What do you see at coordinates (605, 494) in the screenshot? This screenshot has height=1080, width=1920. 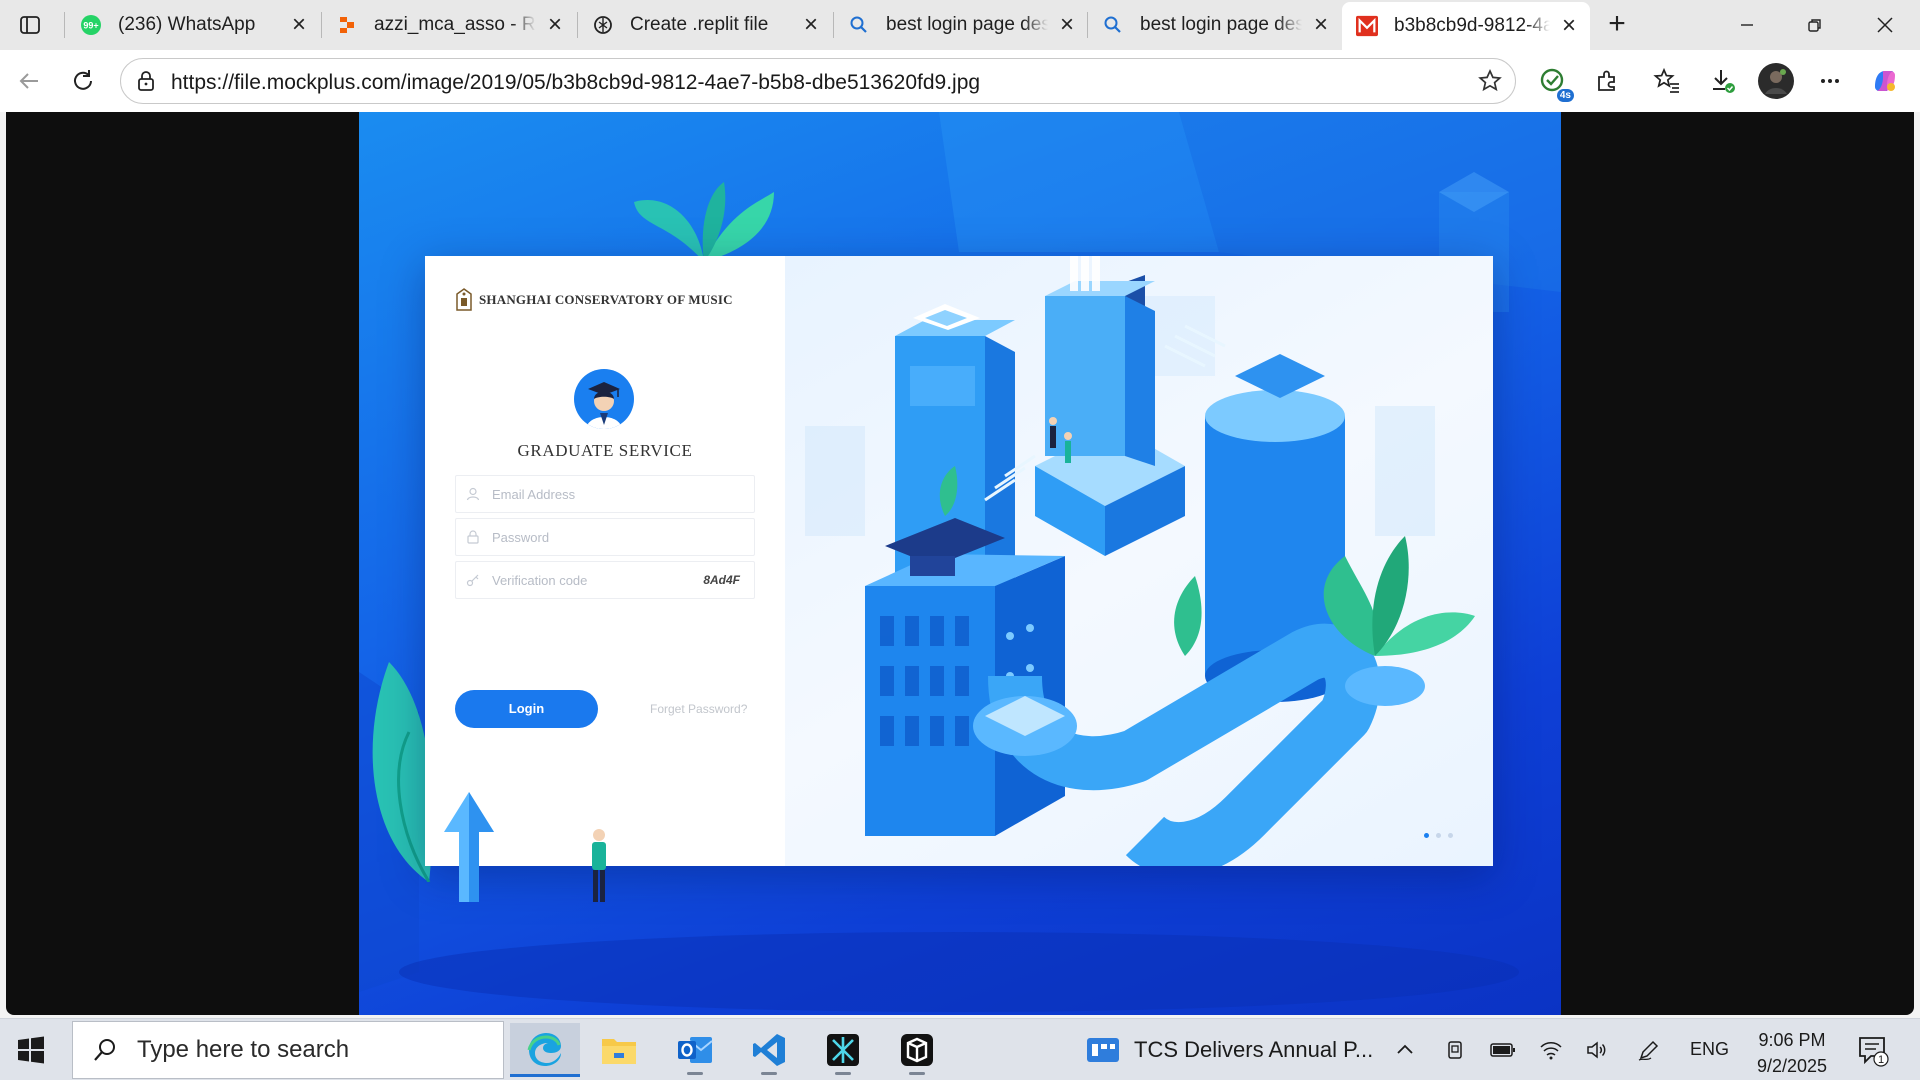 I see `email-field: Email Address` at bounding box center [605, 494].